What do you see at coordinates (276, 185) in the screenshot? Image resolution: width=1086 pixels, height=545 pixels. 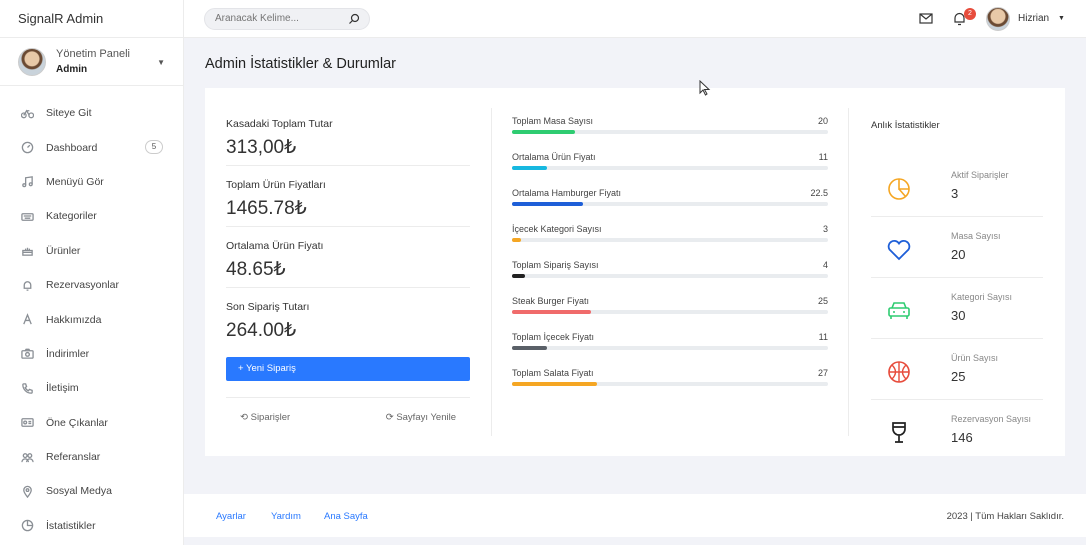 I see `stat-label: Toplam Ürün Fiyatları` at bounding box center [276, 185].